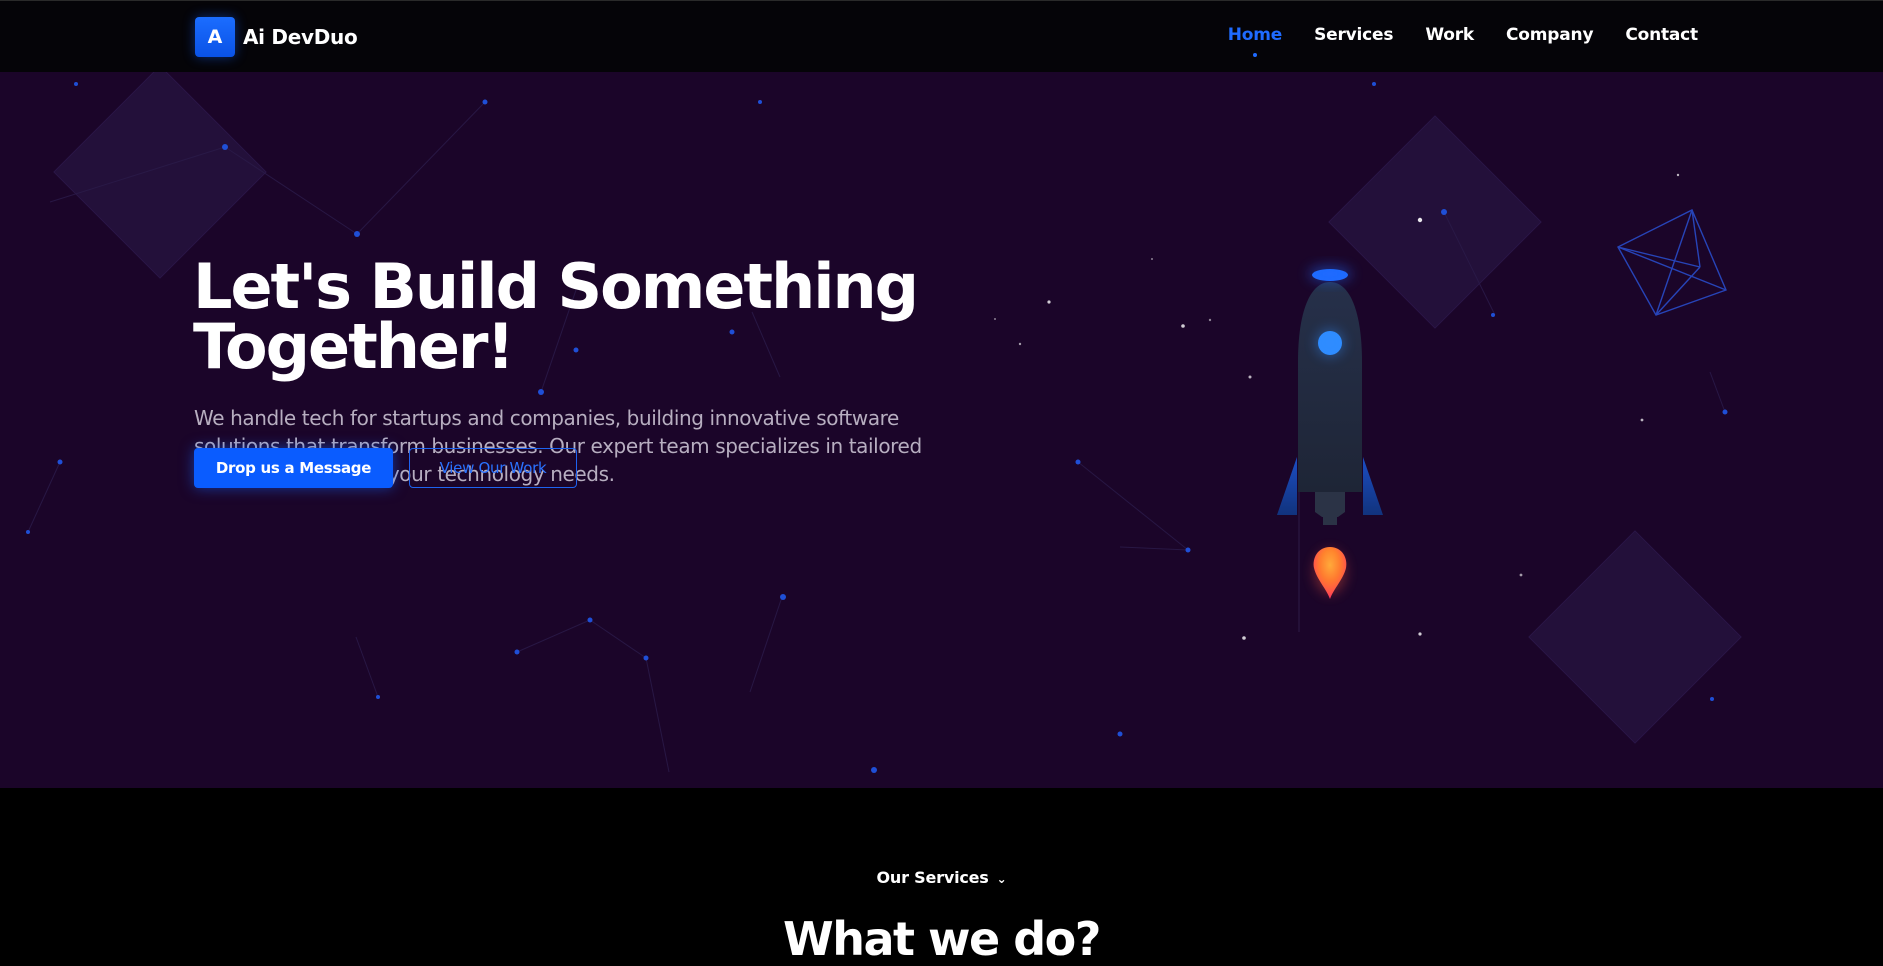 The image size is (1883, 966). What do you see at coordinates (1549, 35) in the screenshot?
I see `nav-company: Company` at bounding box center [1549, 35].